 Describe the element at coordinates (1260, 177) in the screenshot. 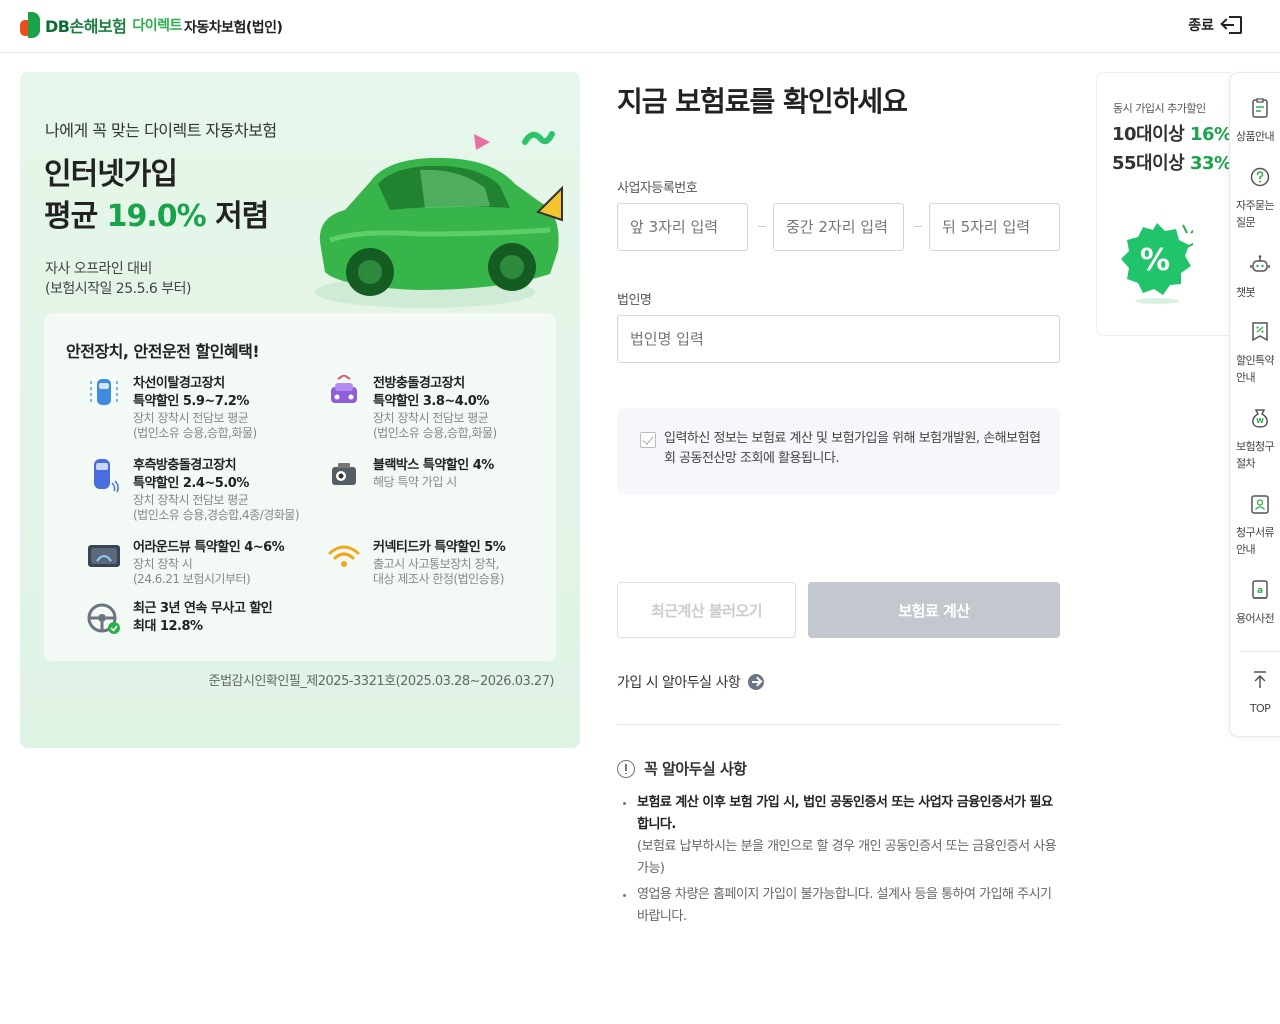

I see `faq-icon` at that location.